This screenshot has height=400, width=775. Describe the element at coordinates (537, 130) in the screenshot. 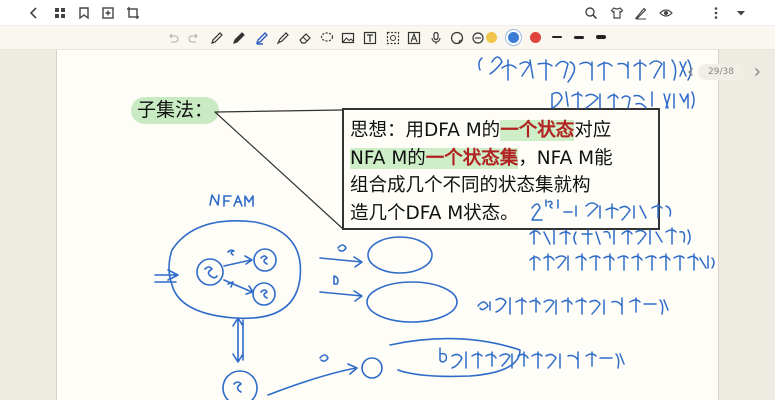

I see `emphasis-text: 一个状态` at that location.